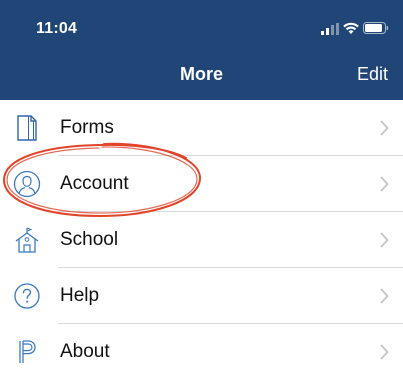 This screenshot has width=403, height=380. What do you see at coordinates (27, 240) in the screenshot?
I see `schoolhouse-icon` at bounding box center [27, 240].